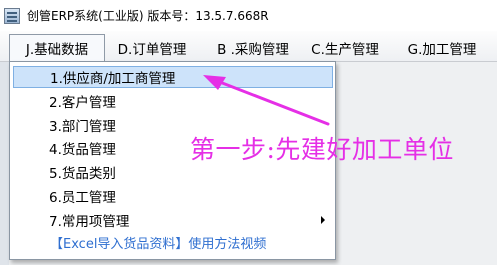  I want to click on window-title-bar: 创管ERP系统(工业版) 版本号：13.5.7.668R, so click(248, 15).